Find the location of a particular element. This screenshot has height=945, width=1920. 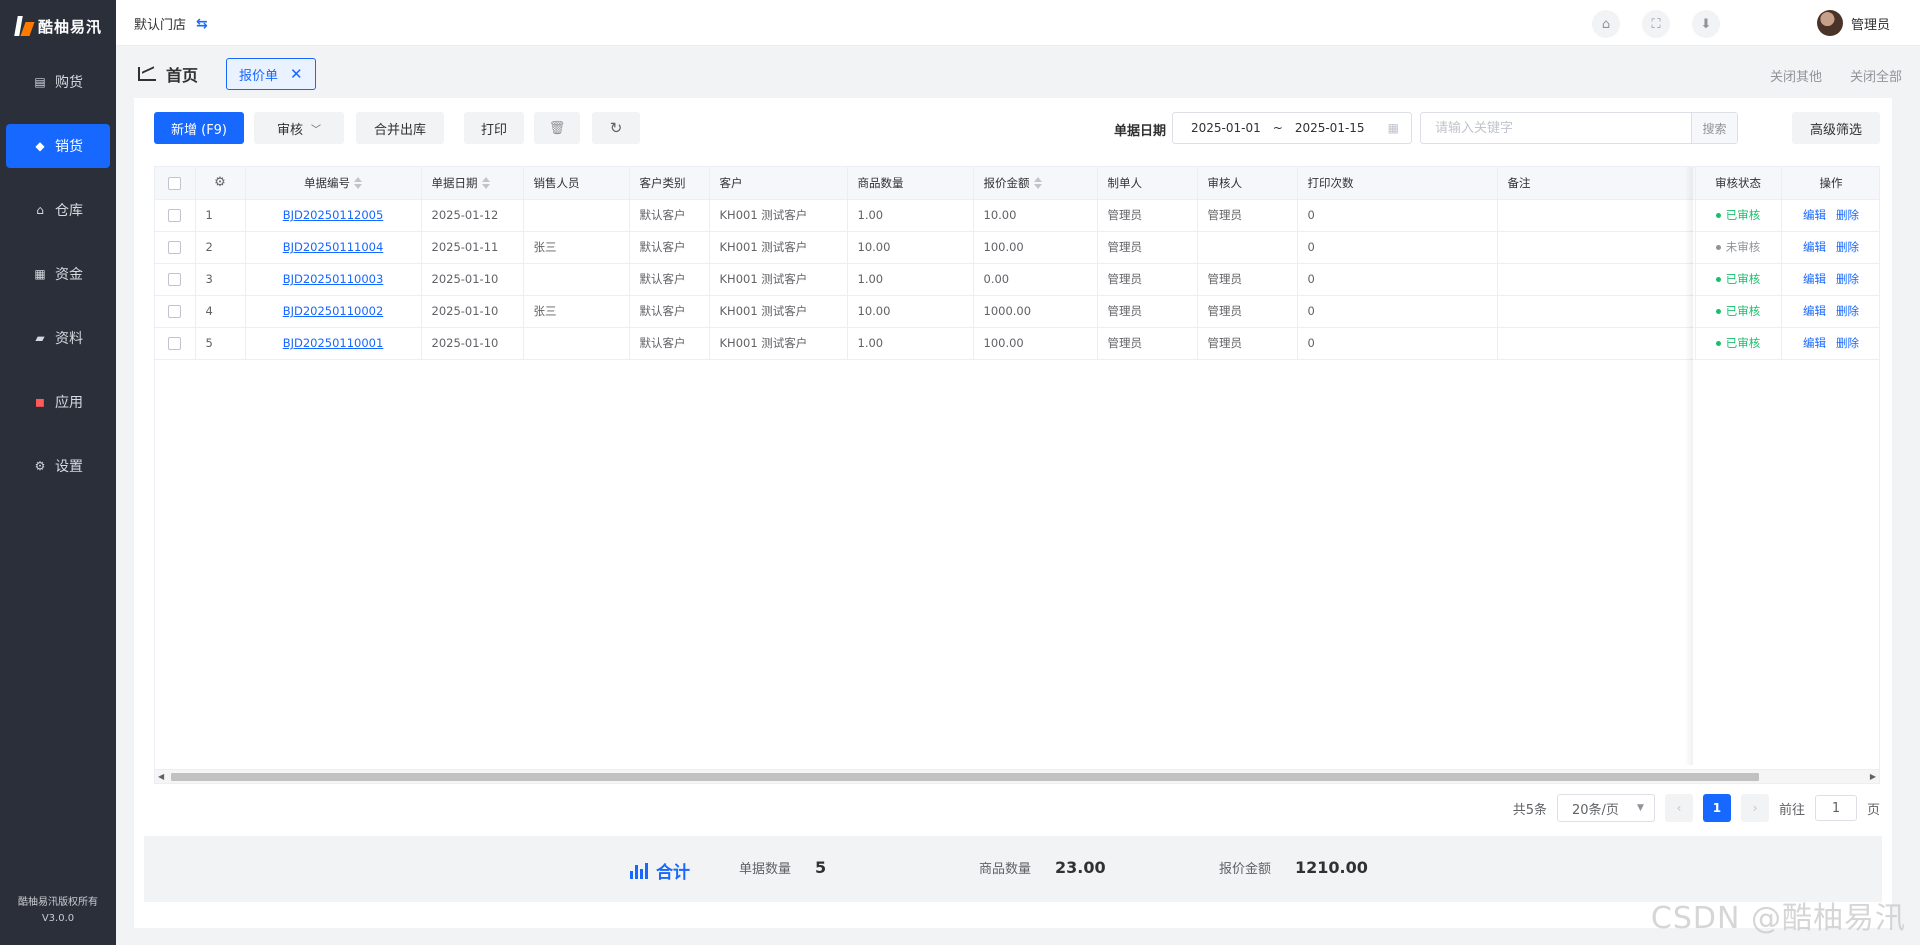

doc-no-link: BJD20250112005 is located at coordinates (333, 215).